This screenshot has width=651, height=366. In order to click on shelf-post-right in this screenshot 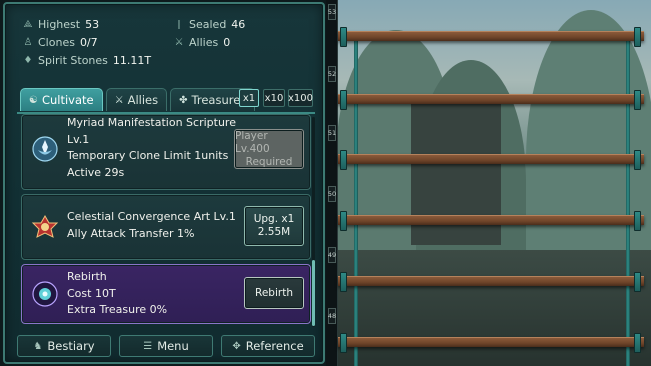, I will do `click(628, 201)`.